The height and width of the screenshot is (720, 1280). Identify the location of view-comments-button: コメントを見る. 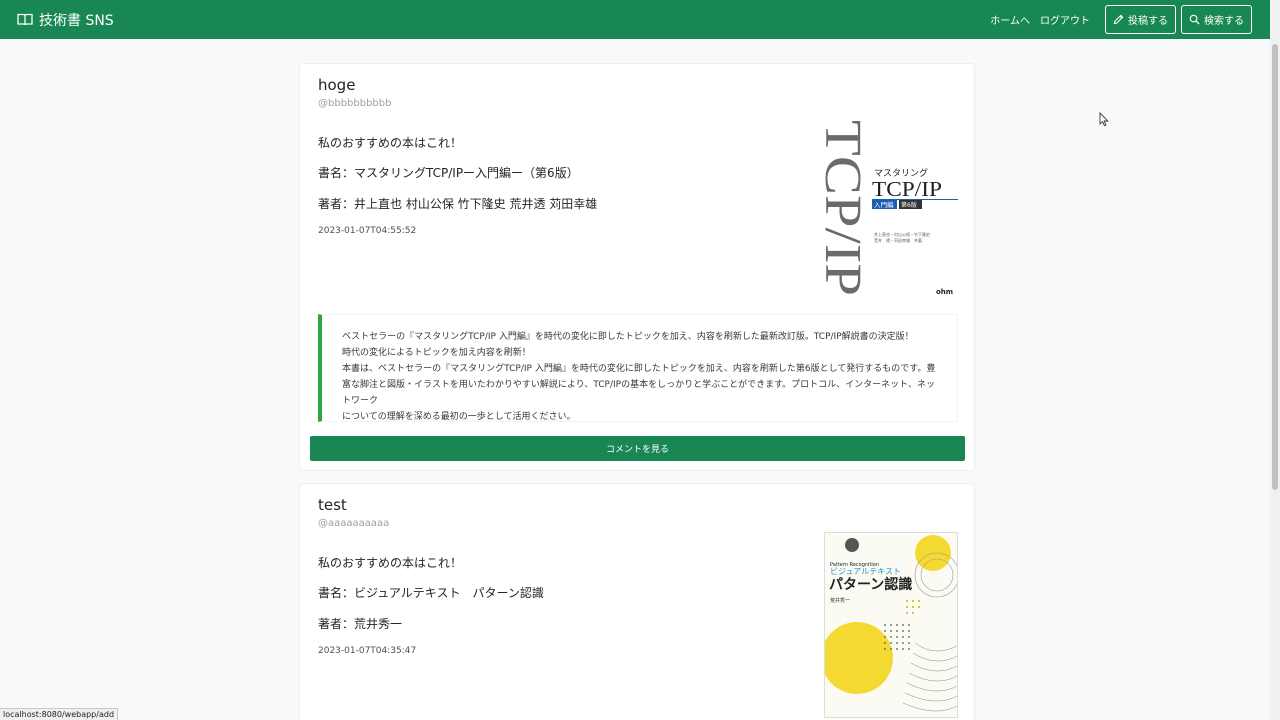
(637, 448).